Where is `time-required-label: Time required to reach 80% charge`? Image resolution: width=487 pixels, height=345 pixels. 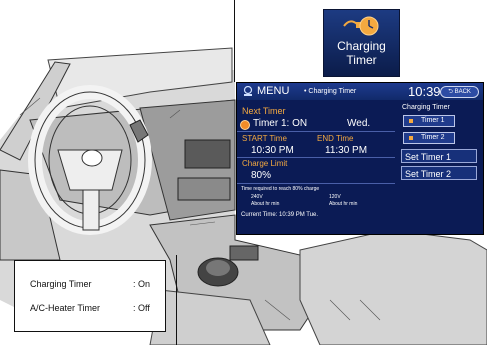
time-required-label: Time required to reach 80% charge is located at coordinates (280, 189).